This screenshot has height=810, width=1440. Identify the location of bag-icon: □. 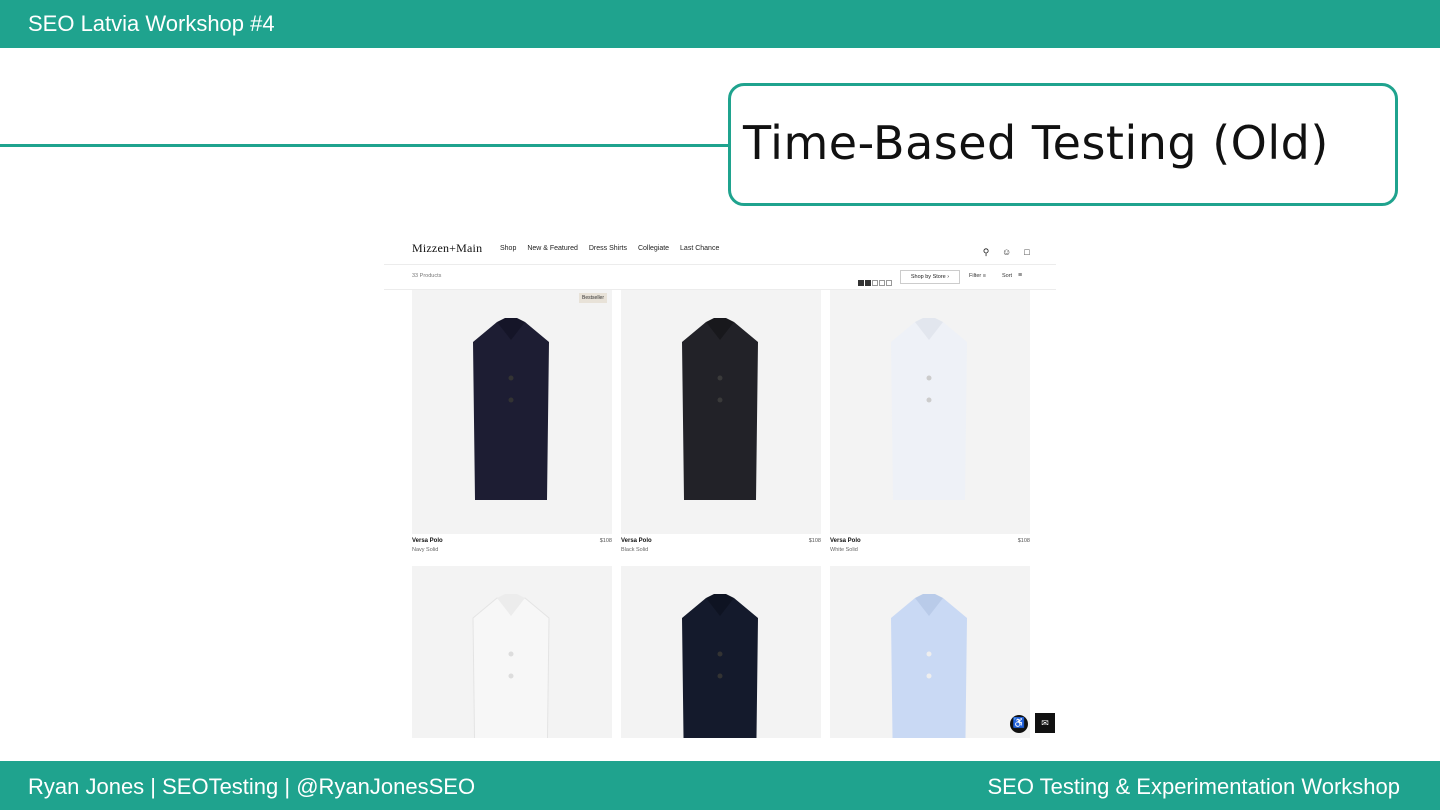
(1027, 252).